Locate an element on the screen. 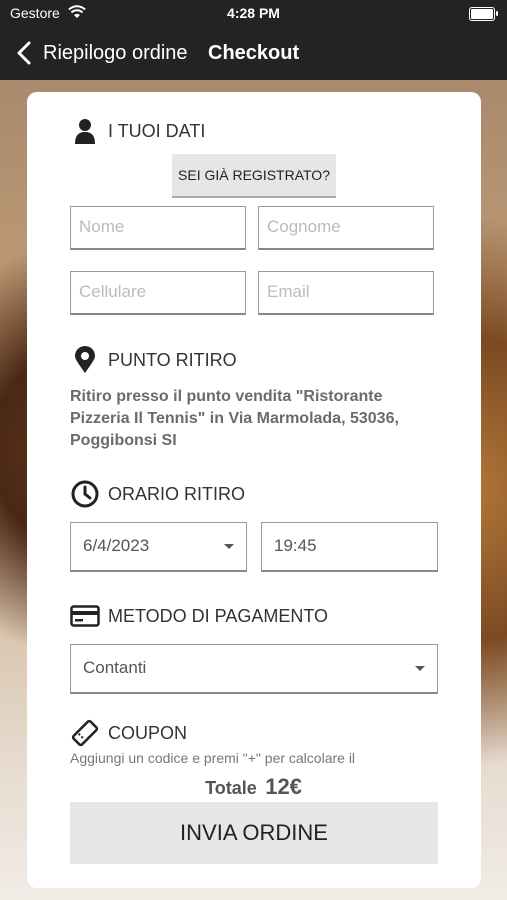 This screenshot has width=507, height=900. your-data-heading: I TUOI DATI is located at coordinates (137, 131).